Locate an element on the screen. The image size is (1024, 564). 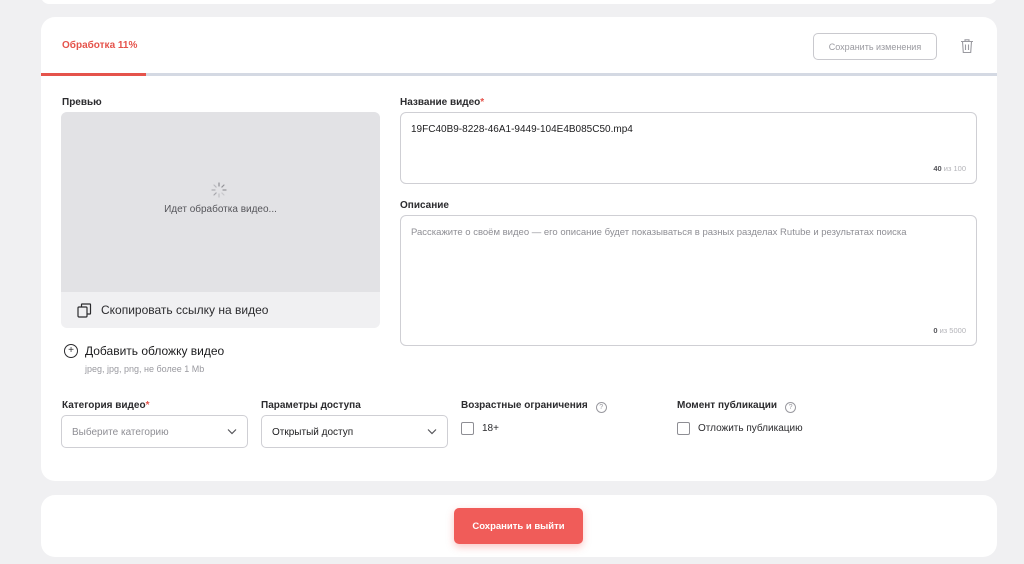
footer-card: Сохранить и выйти is located at coordinates (519, 526).